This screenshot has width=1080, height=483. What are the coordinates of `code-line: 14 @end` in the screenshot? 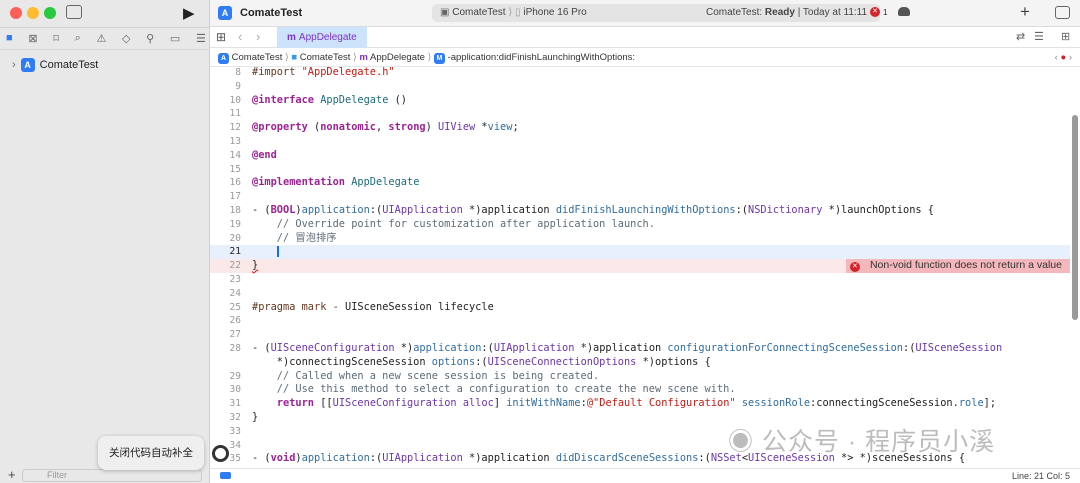 It's located at (640, 156).